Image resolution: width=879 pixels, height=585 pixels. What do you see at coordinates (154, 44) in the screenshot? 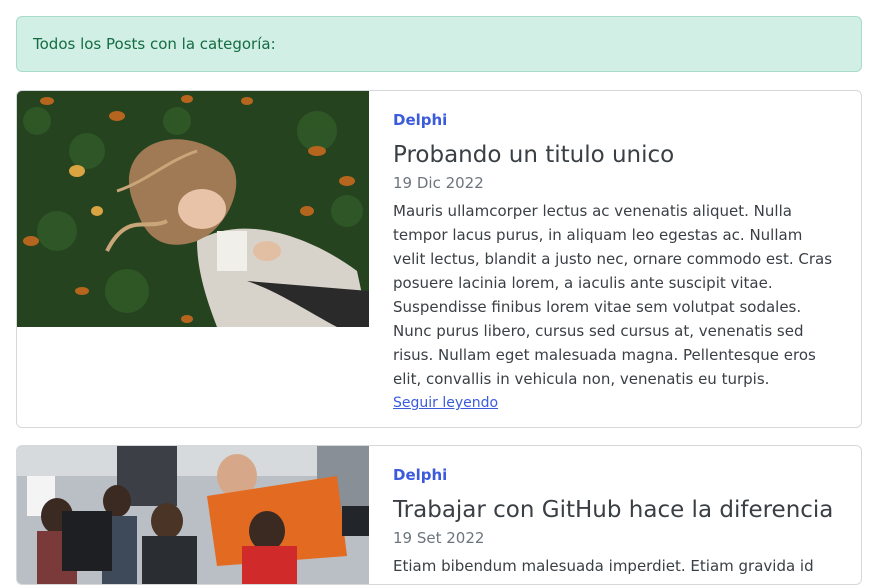
I see `alert-text: Todos los Posts con la categoría:` at bounding box center [154, 44].